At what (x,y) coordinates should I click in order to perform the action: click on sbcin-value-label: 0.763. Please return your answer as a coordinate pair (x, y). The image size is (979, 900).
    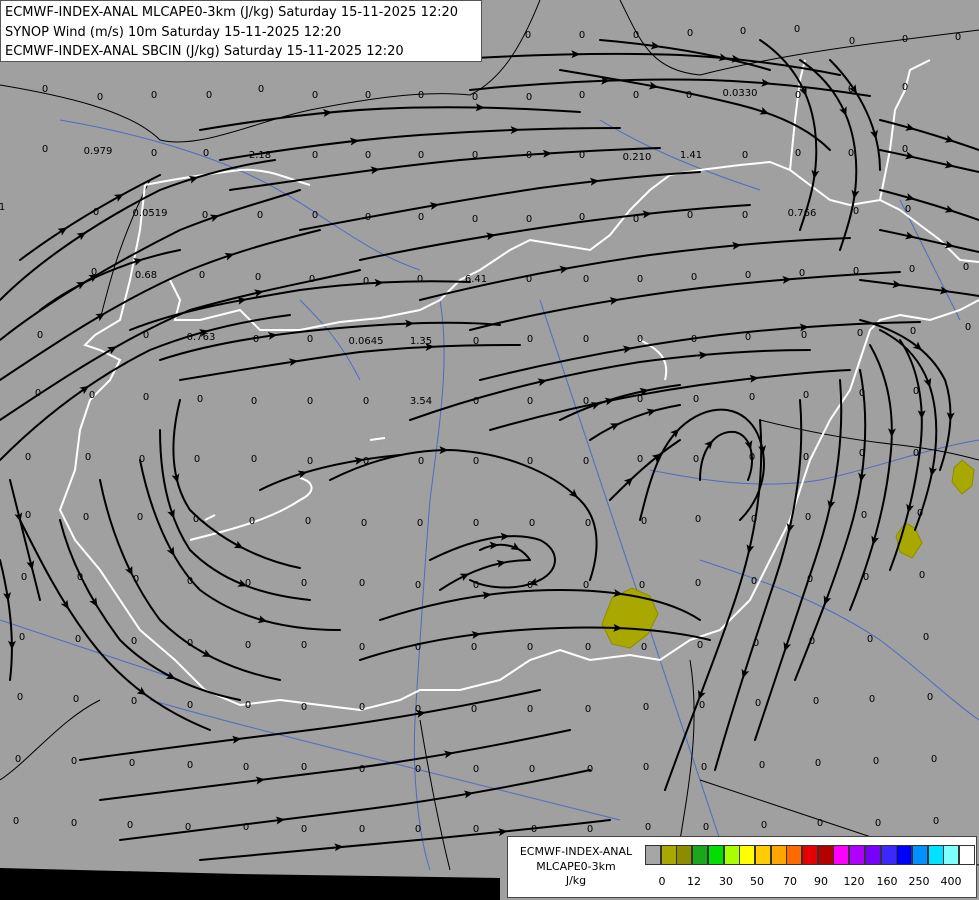
    Looking at the image, I should click on (201, 337).